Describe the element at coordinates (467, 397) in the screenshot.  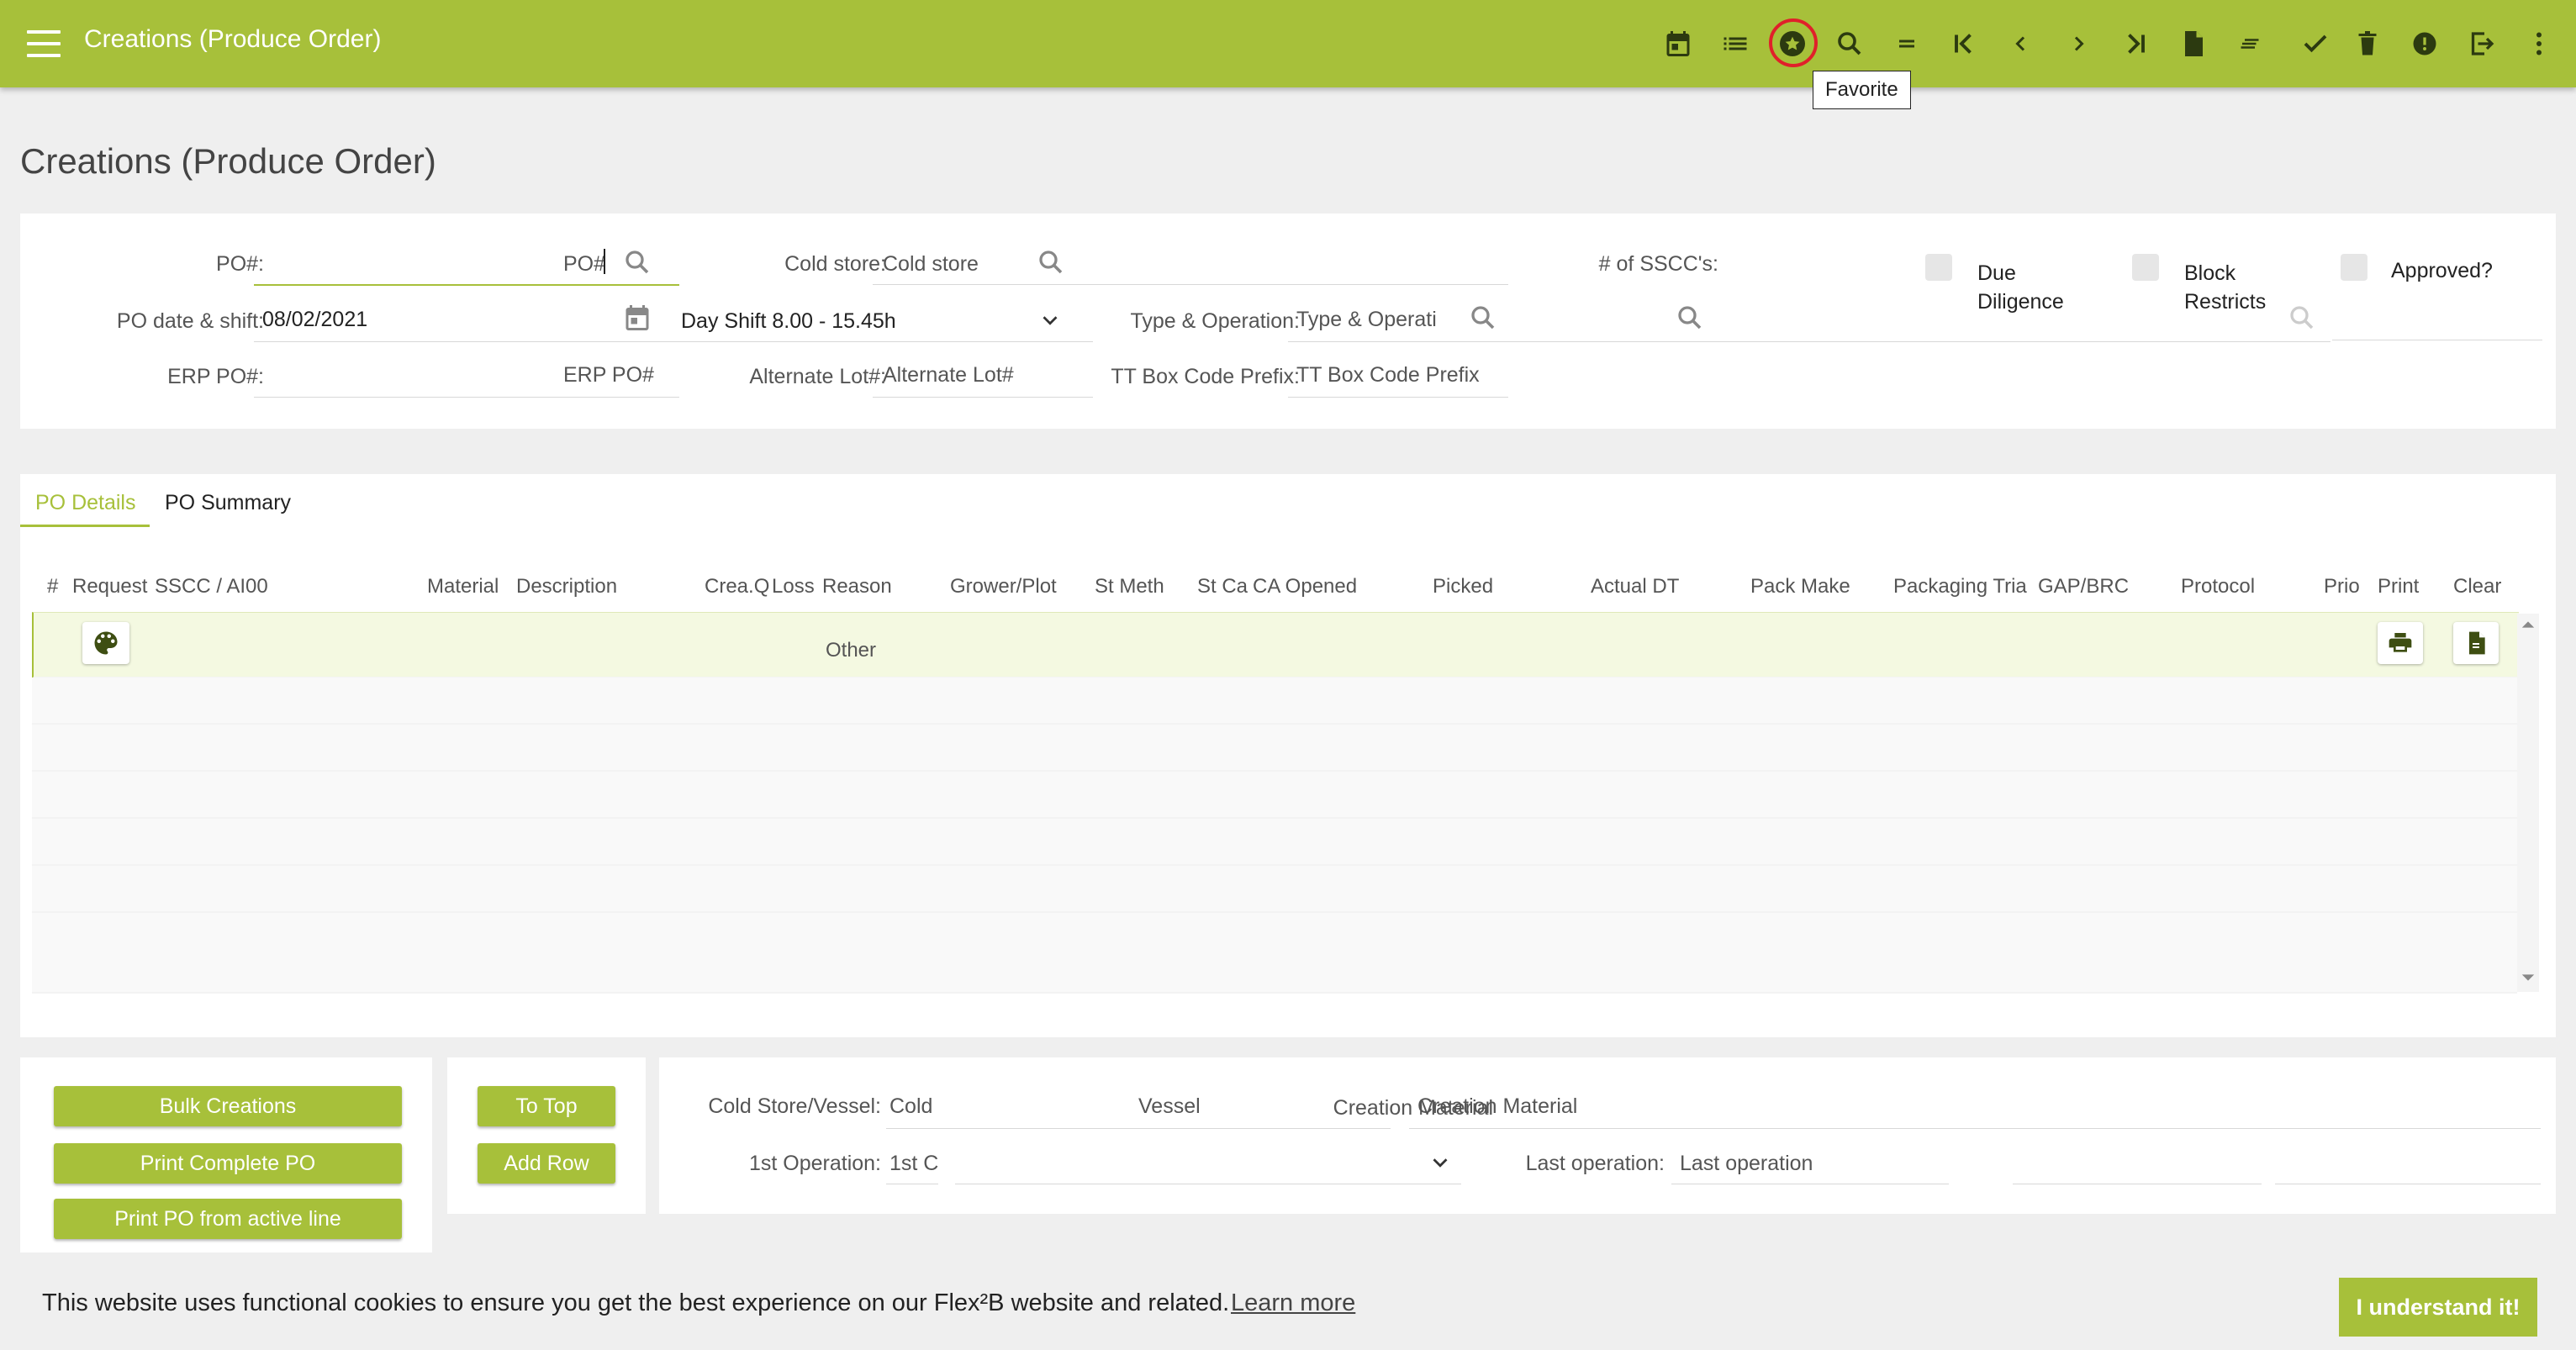
I see `erp-po-underline` at that location.